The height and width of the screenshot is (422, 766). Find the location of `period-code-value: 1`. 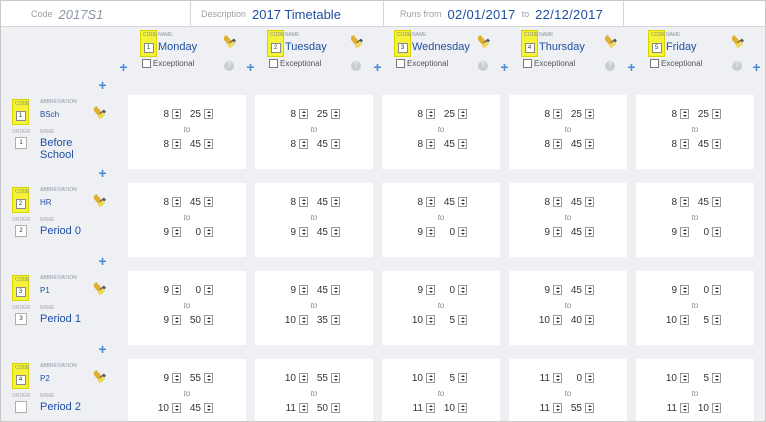

period-code-value: 1 is located at coordinates (20, 116).